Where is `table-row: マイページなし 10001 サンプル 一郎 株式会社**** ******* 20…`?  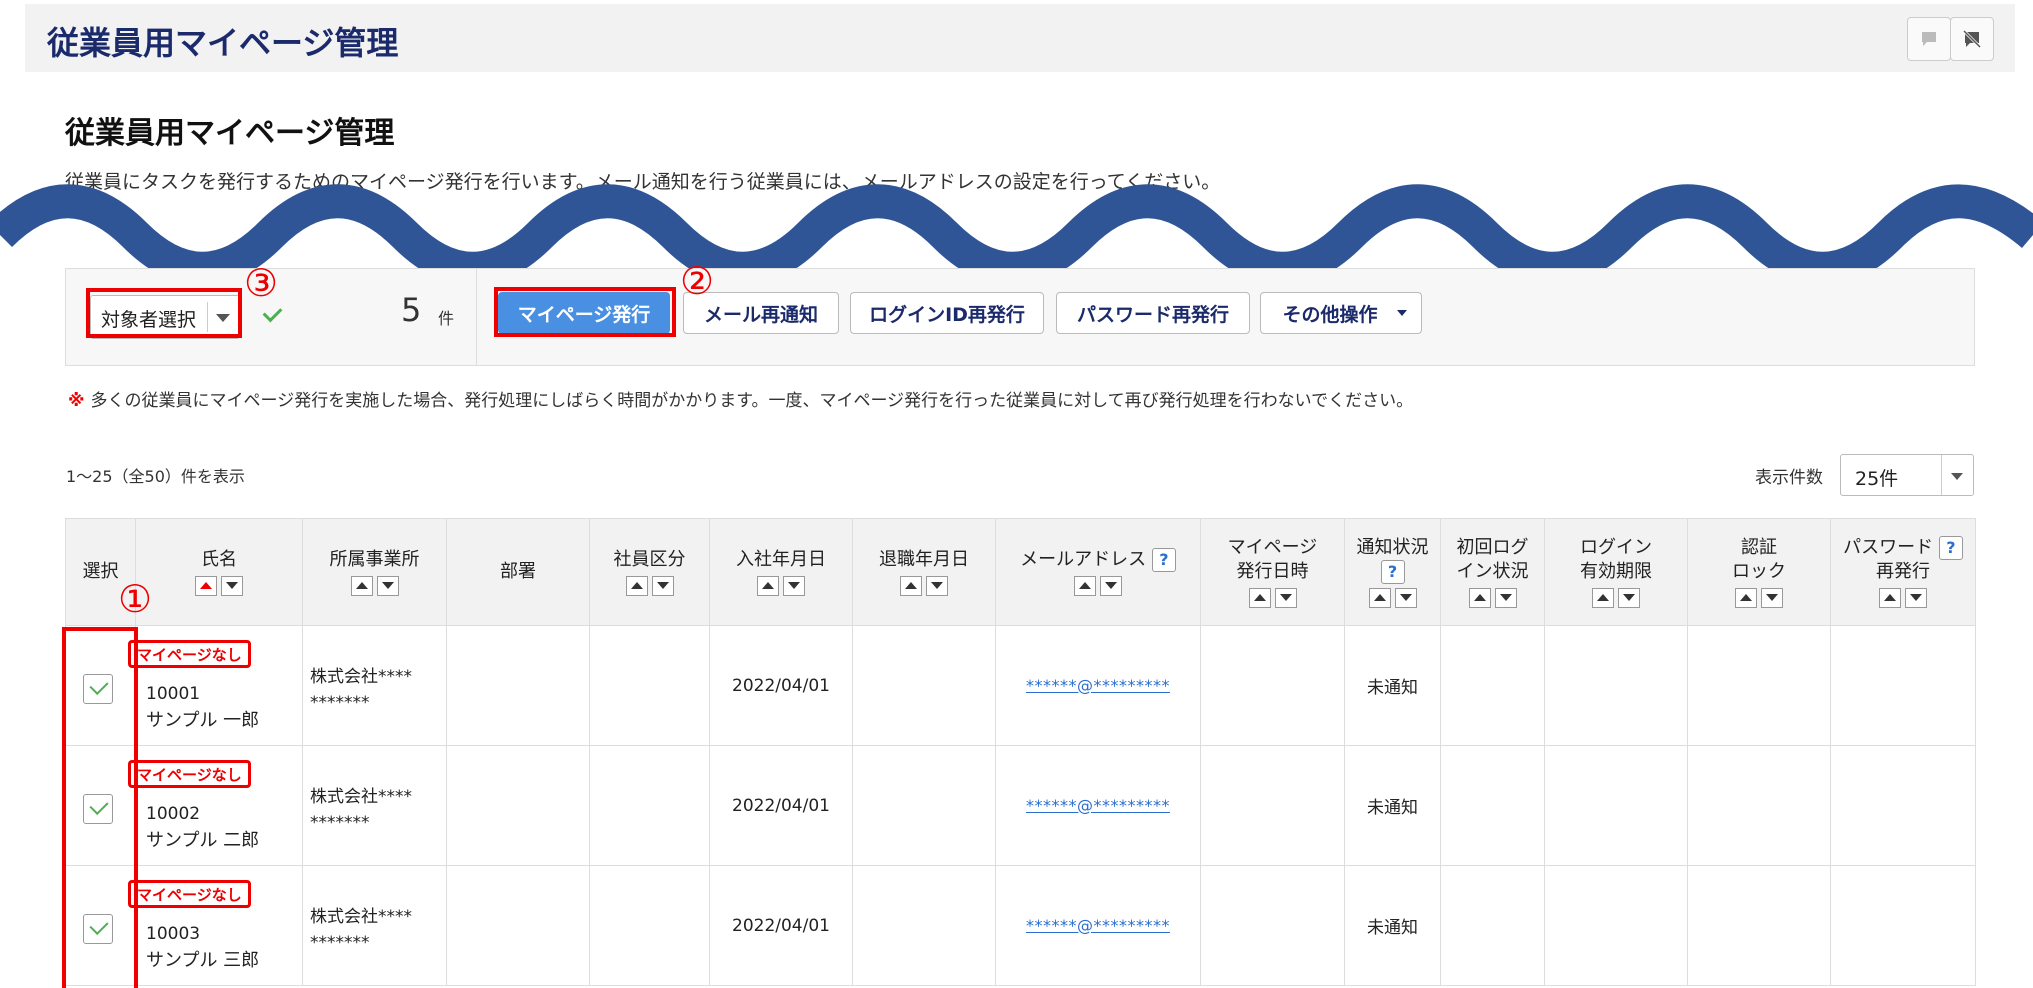
table-row: マイページなし 10001 サンプル 一郎 株式会社**** ******* 20… is located at coordinates (1020, 685).